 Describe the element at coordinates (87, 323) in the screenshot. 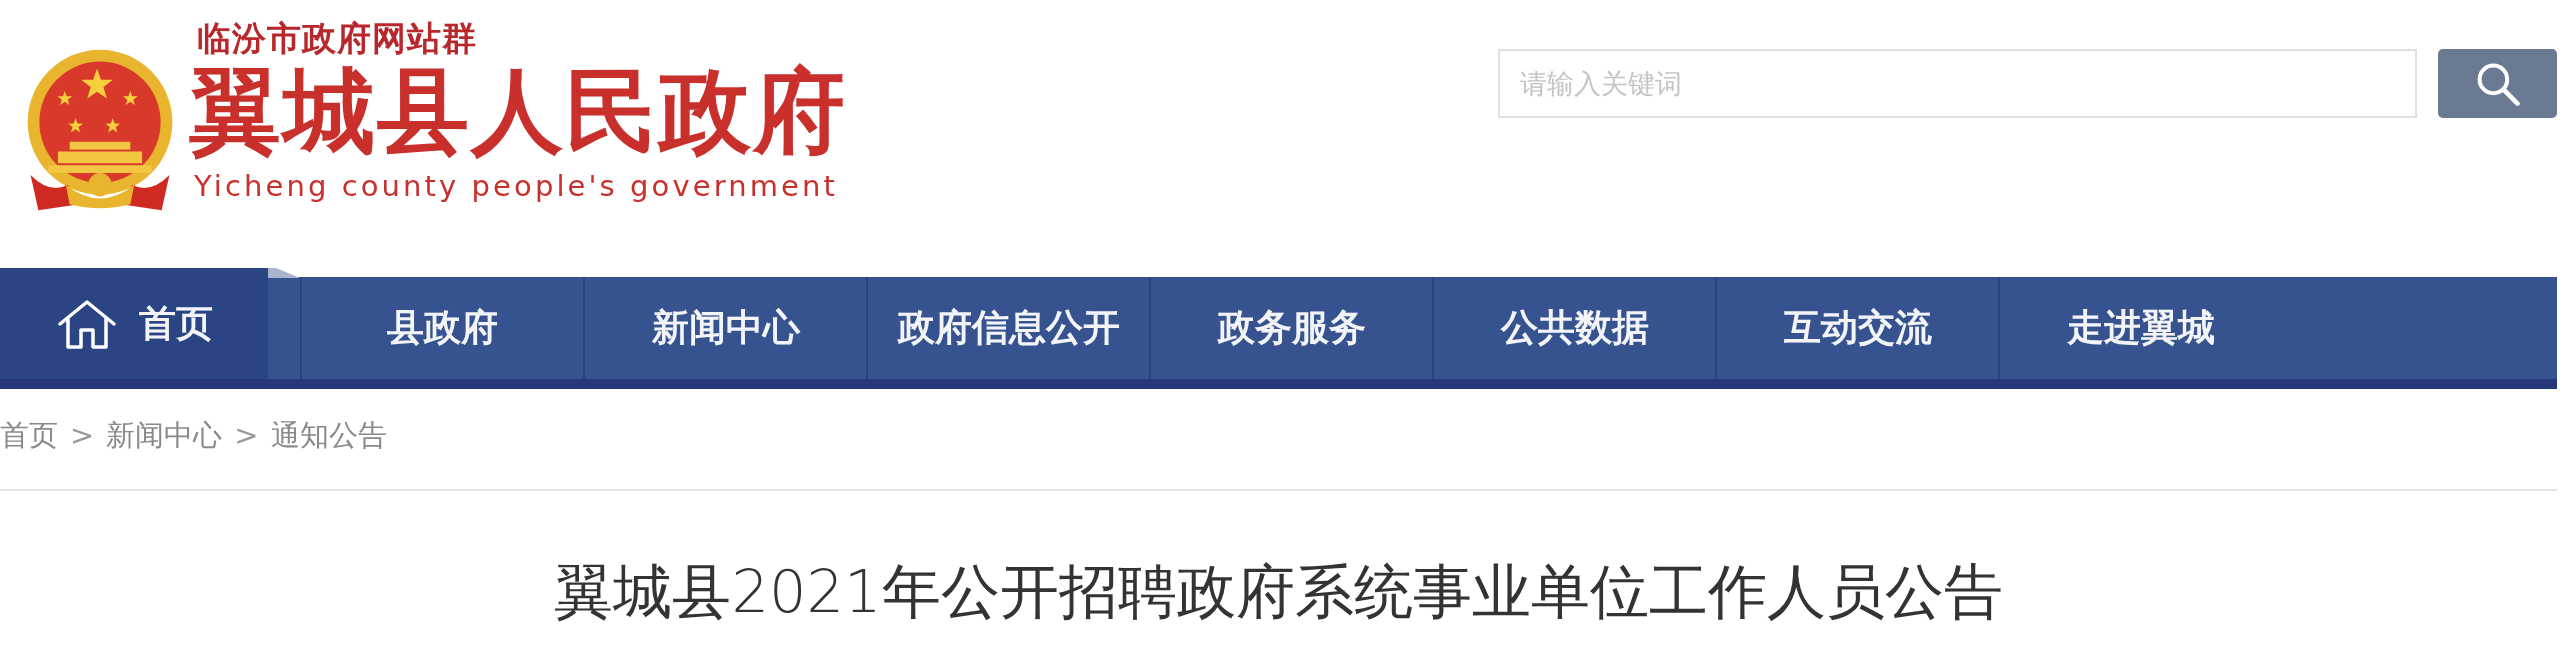

I see `home-icon` at that location.